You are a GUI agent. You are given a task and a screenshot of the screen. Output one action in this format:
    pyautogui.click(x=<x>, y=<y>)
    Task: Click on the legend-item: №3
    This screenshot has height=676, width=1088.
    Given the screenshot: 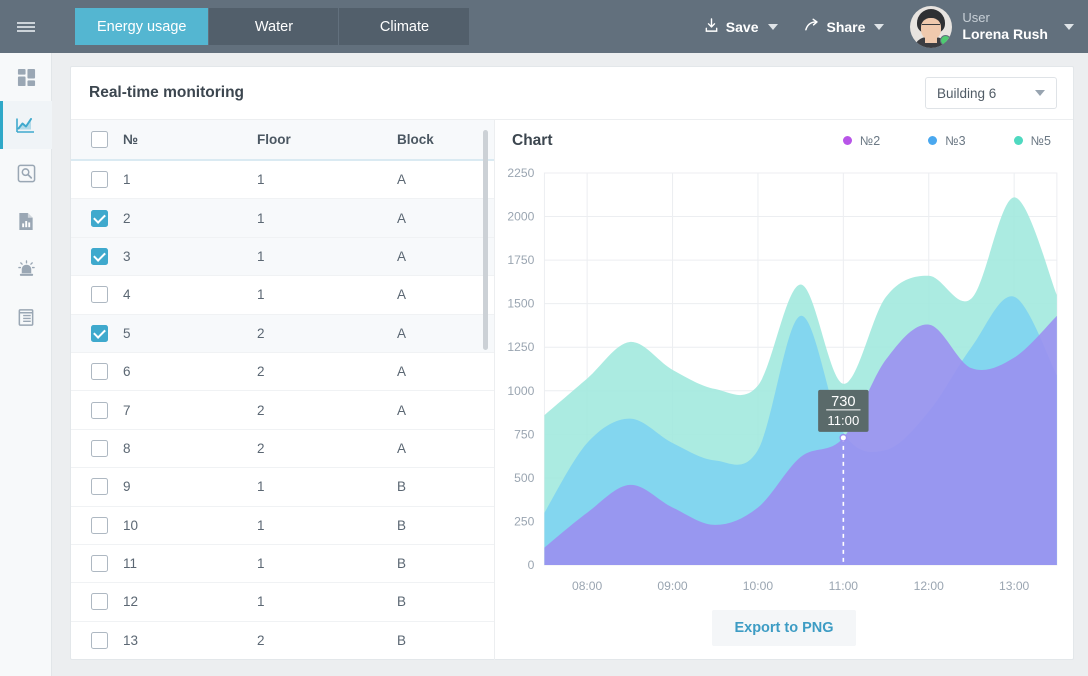 What is the action you would take?
    pyautogui.click(x=947, y=141)
    